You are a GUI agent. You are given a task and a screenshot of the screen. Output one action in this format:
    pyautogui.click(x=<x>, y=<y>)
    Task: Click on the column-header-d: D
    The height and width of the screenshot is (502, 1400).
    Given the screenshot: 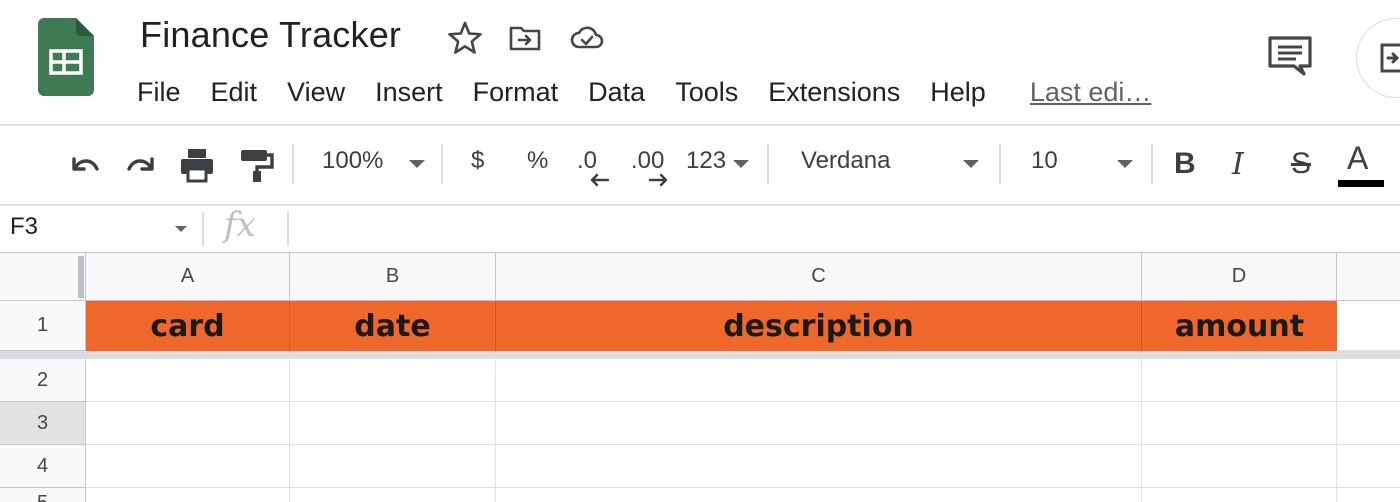 What is the action you would take?
    pyautogui.click(x=1239, y=277)
    